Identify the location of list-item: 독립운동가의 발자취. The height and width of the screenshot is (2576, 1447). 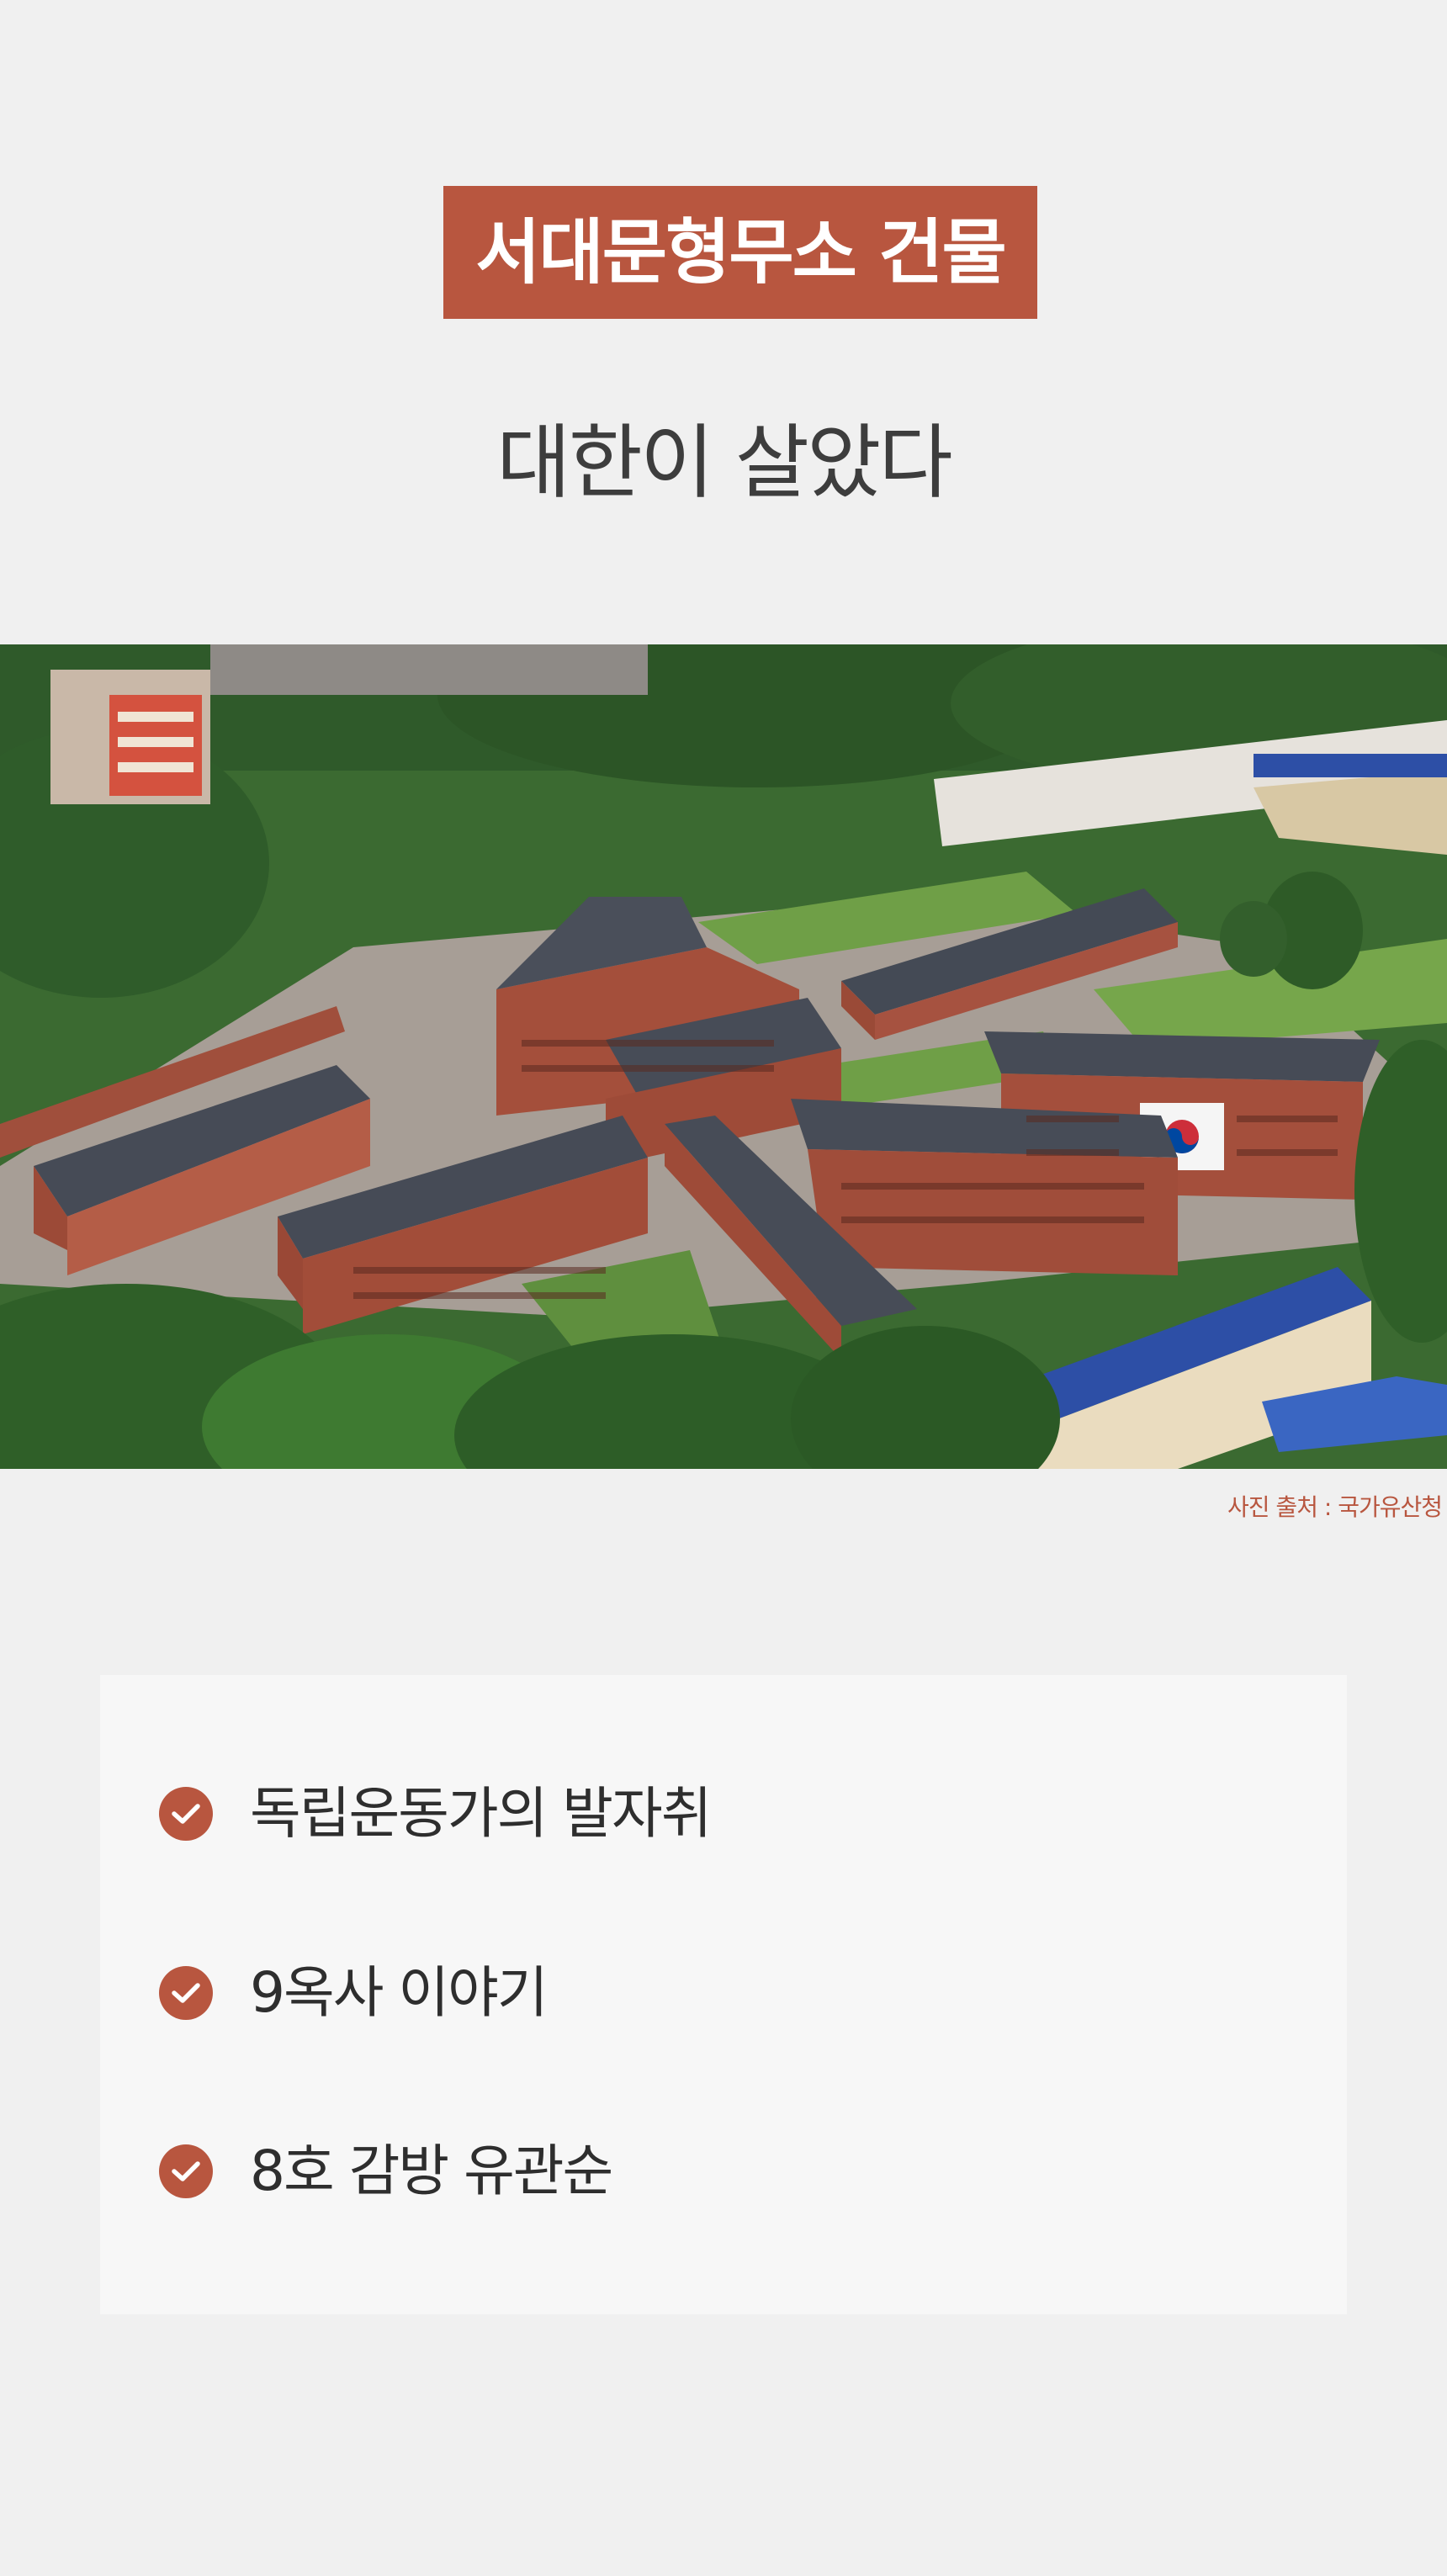
(435, 1814).